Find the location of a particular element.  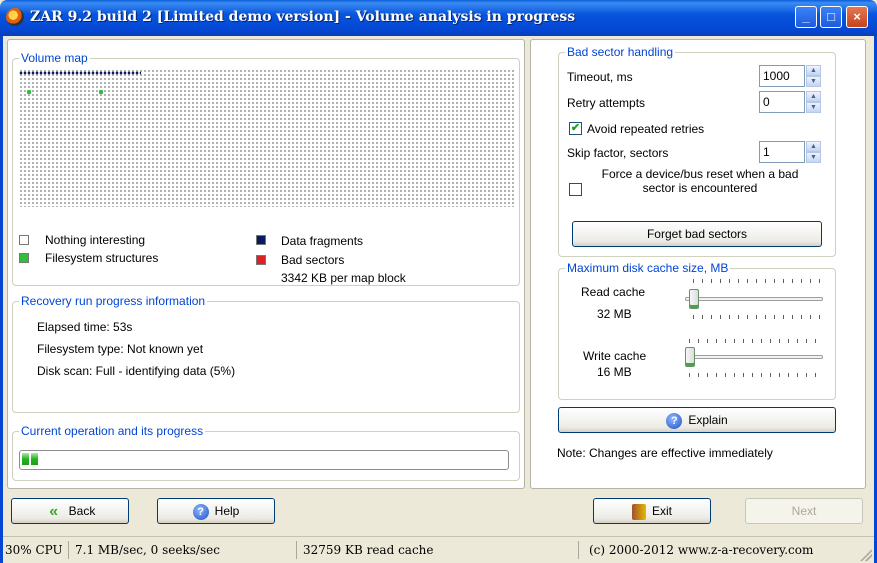

legend-swatch-data-fragments is located at coordinates (261, 240).